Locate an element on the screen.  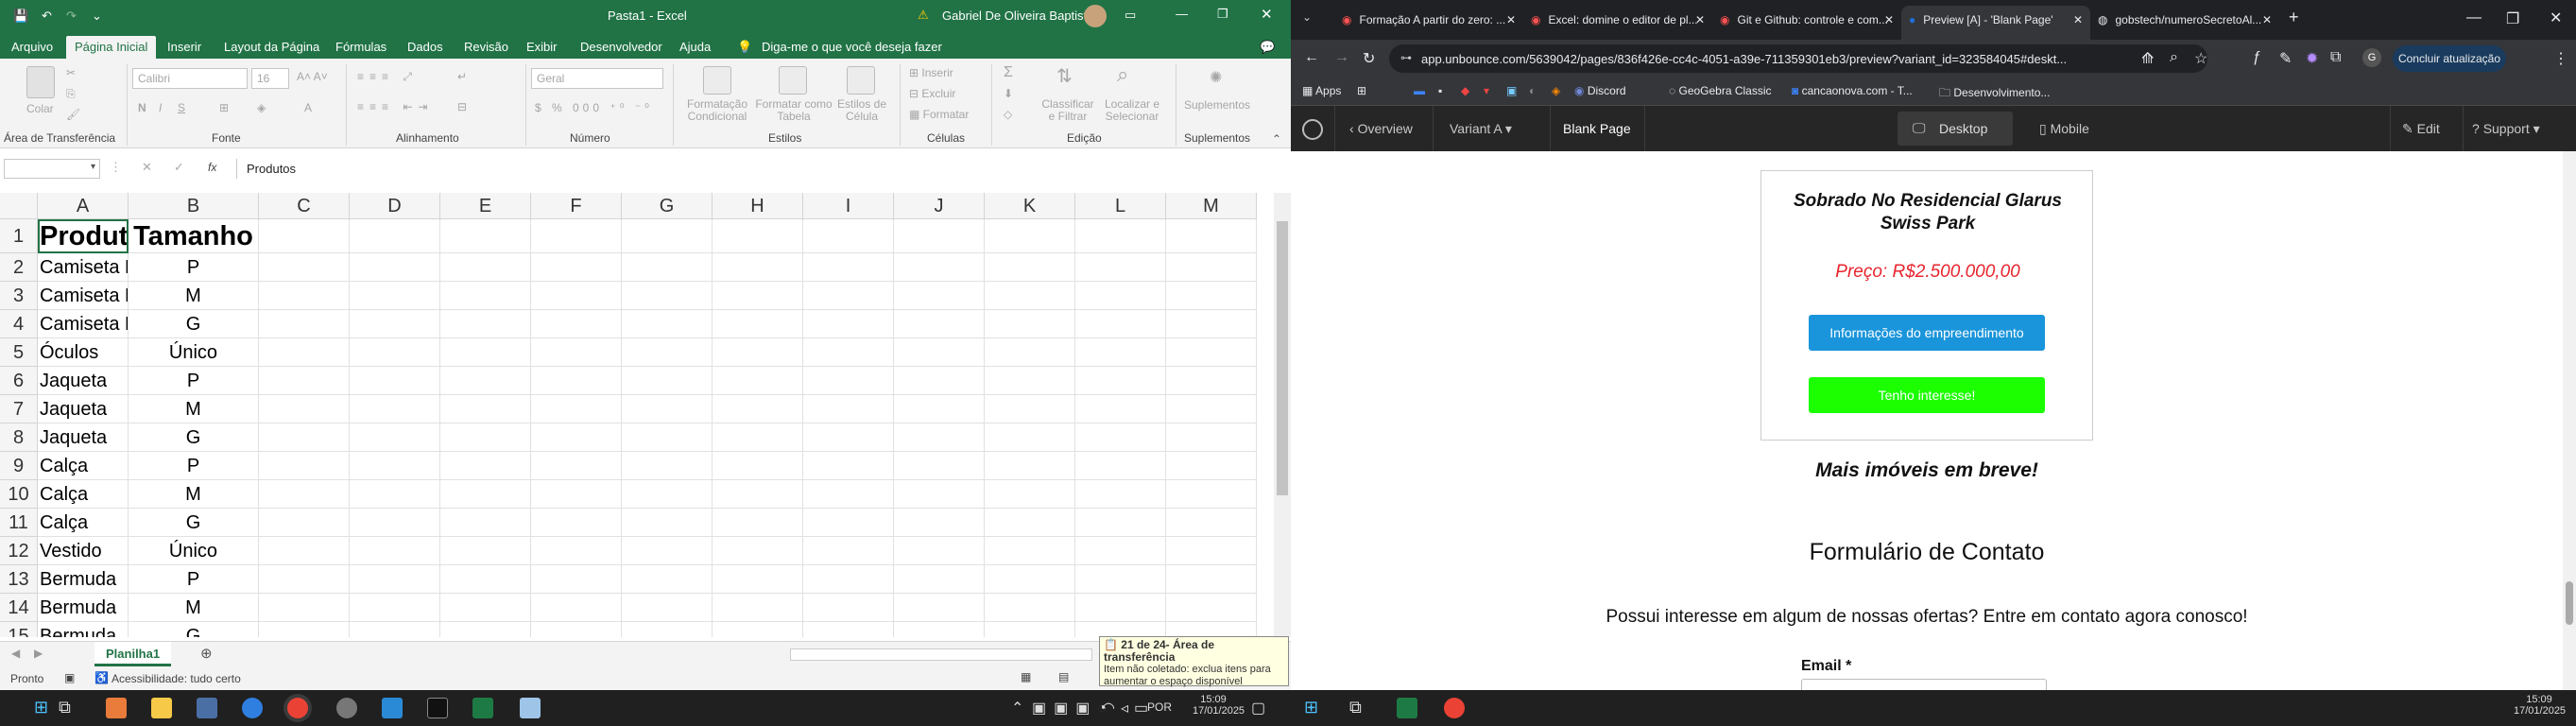
bookmark-geogebra: ◌ GeoGebra Classic is located at coordinates (1720, 91).